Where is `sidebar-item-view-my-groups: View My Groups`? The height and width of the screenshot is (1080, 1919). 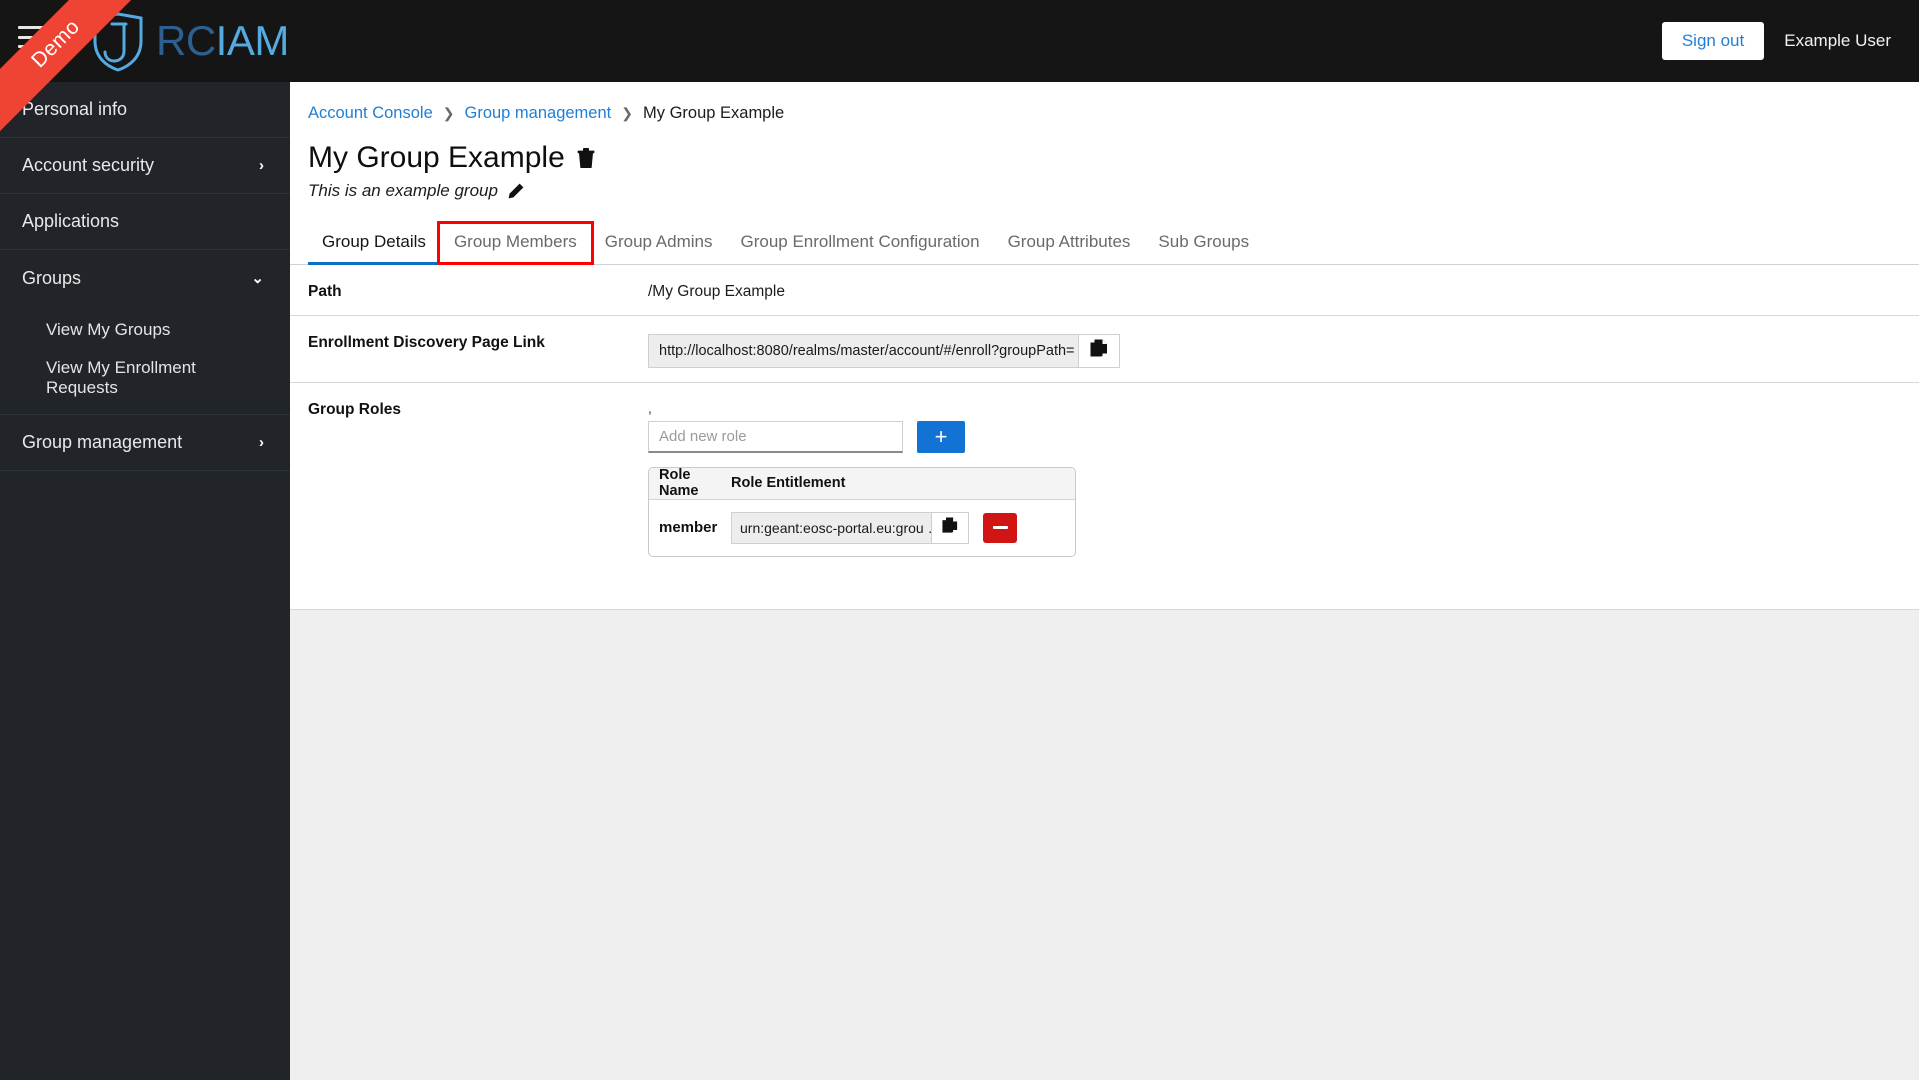 sidebar-item-view-my-groups: View My Groups is located at coordinates (145, 330).